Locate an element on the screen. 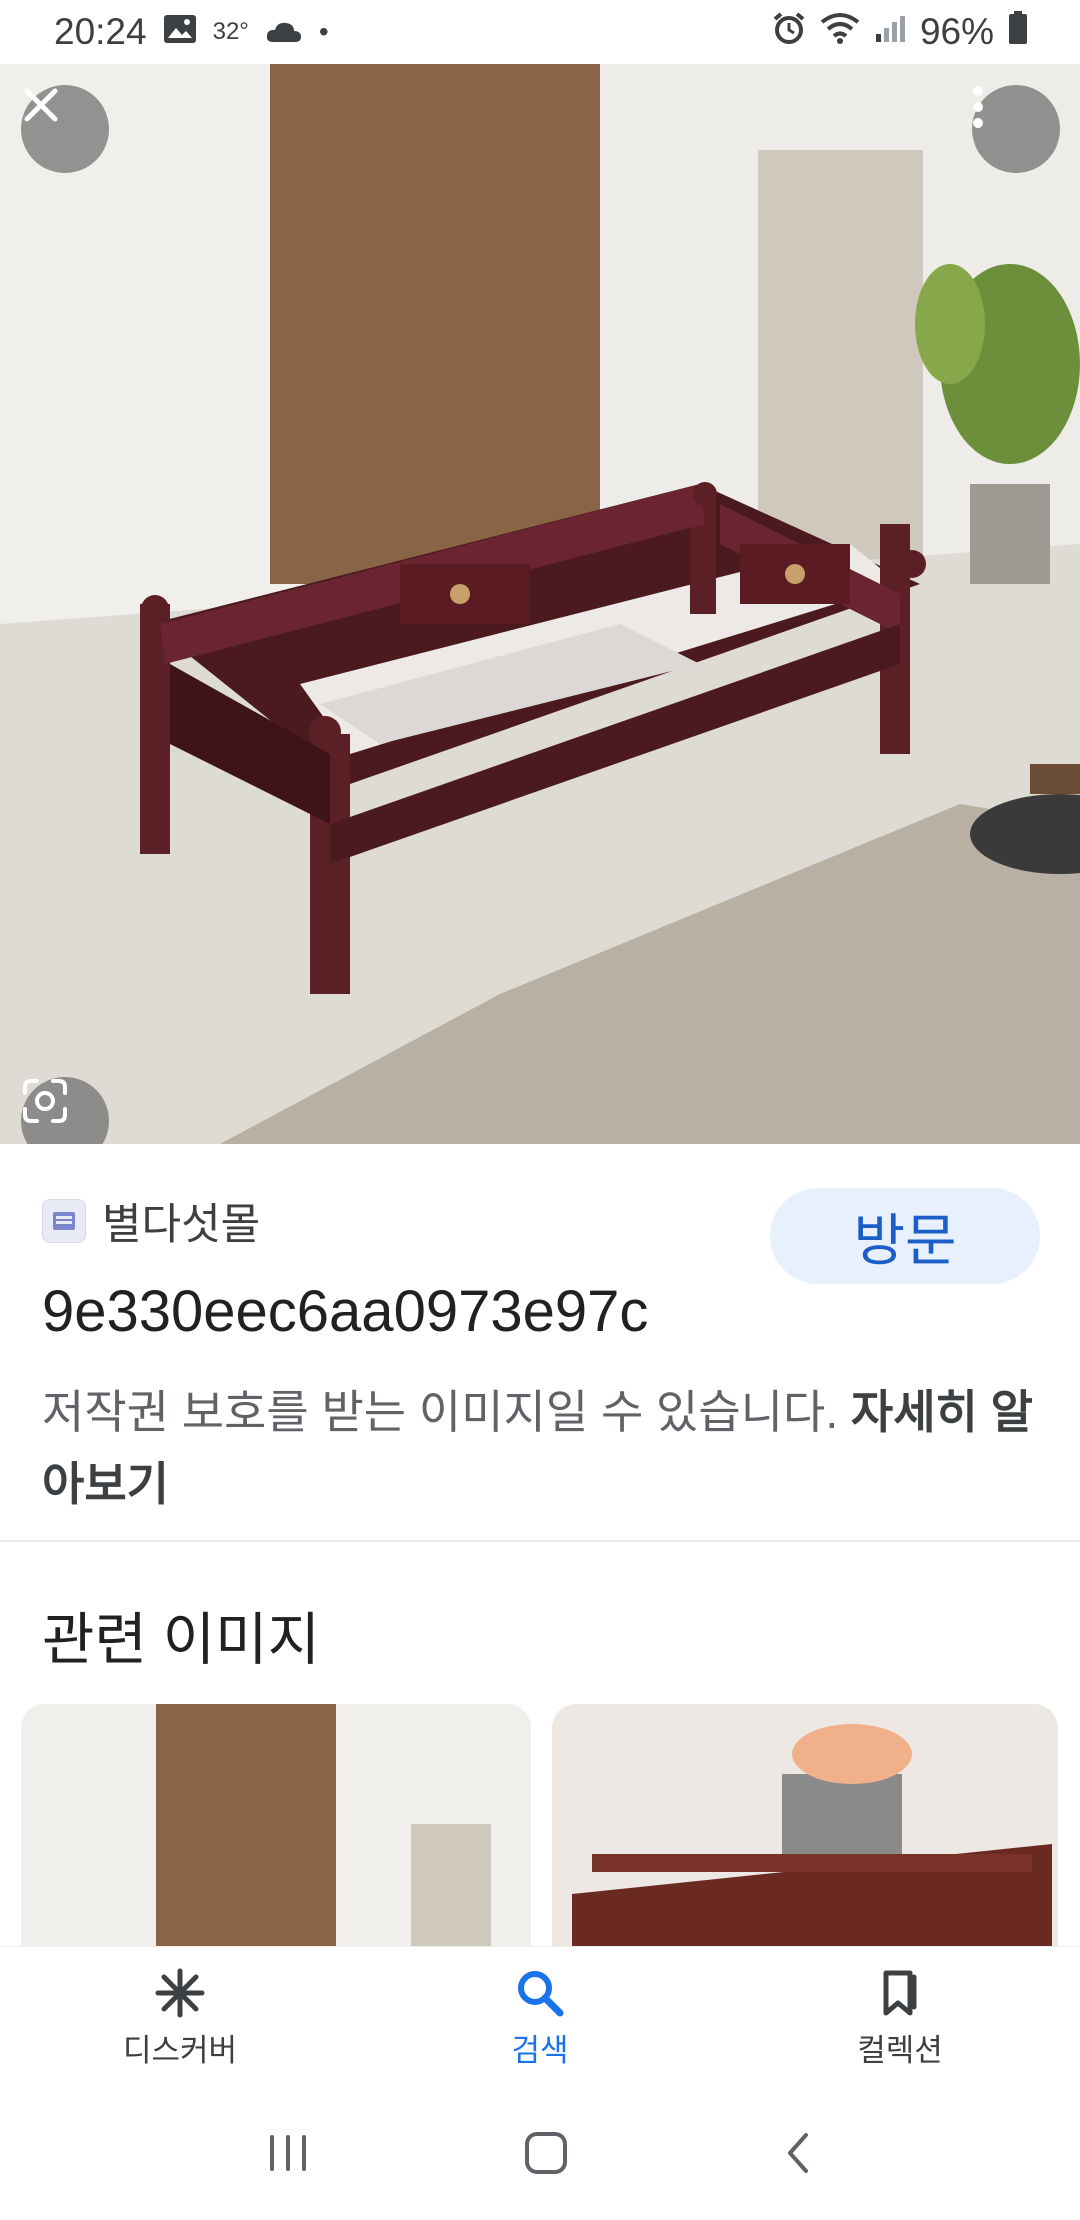  recents-button is located at coordinates (288, 2155).